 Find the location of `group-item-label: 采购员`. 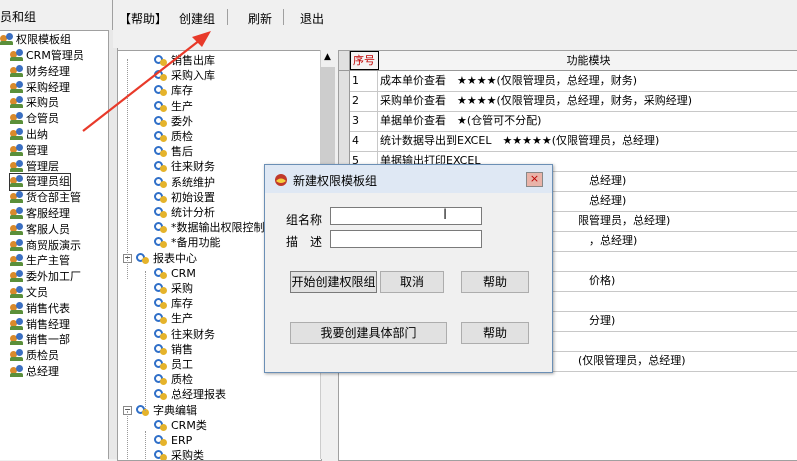

group-item-label: 采购员 is located at coordinates (42, 103).